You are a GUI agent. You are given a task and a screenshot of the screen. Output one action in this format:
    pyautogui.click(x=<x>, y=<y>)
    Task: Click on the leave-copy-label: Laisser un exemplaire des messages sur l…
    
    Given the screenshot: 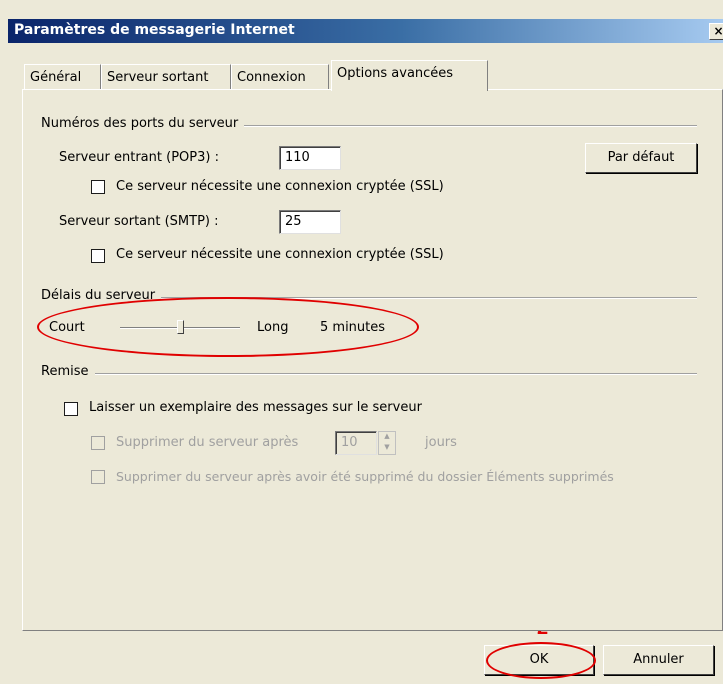 What is the action you would take?
    pyautogui.click(x=255, y=407)
    